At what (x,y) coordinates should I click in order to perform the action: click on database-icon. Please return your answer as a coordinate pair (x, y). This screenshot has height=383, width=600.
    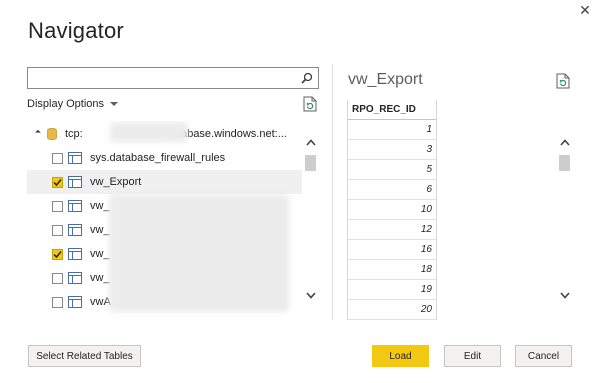
    Looking at the image, I should click on (52, 134).